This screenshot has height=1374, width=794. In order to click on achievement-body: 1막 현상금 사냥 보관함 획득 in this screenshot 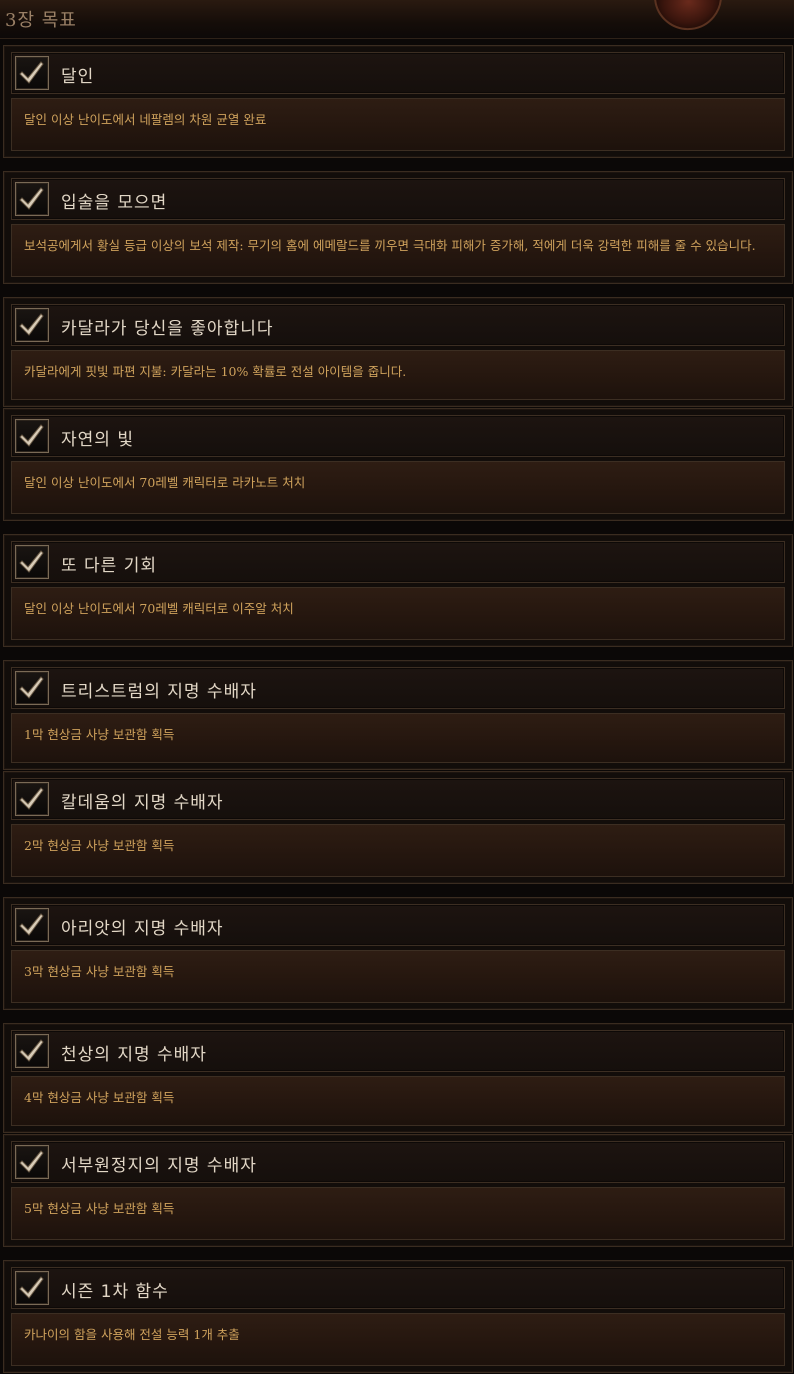, I will do `click(398, 738)`.